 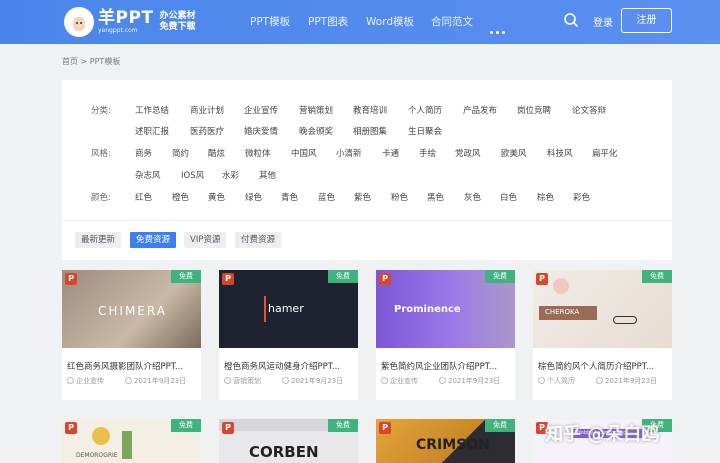 What do you see at coordinates (425, 131) in the screenshot?
I see `category-item: 生日聚会` at bounding box center [425, 131].